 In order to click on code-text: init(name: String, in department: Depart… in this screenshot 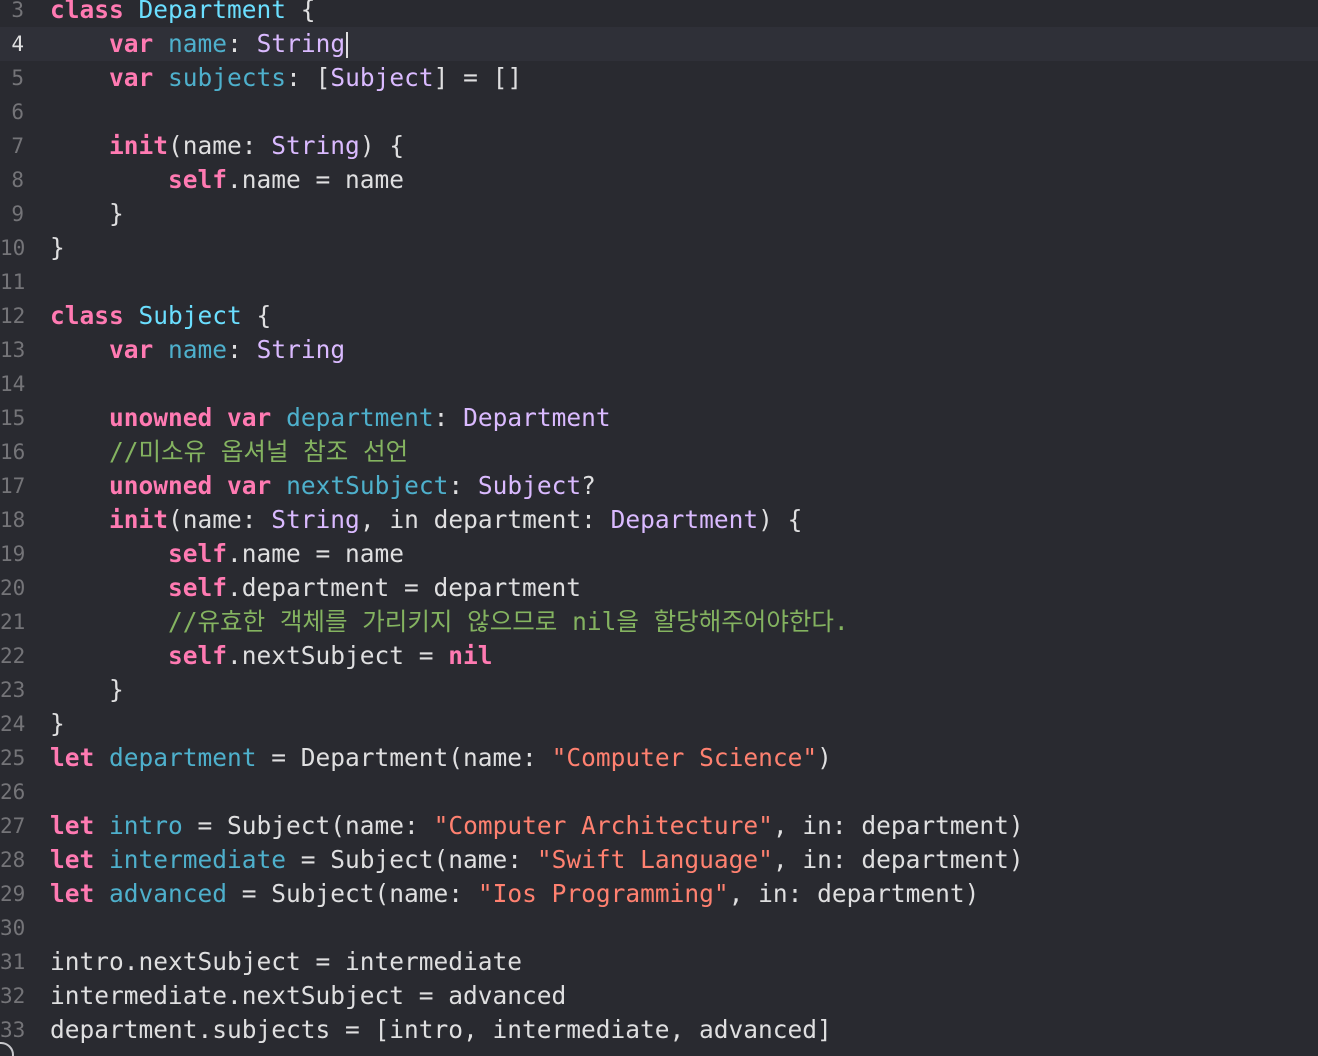, I will do `click(426, 520)`.